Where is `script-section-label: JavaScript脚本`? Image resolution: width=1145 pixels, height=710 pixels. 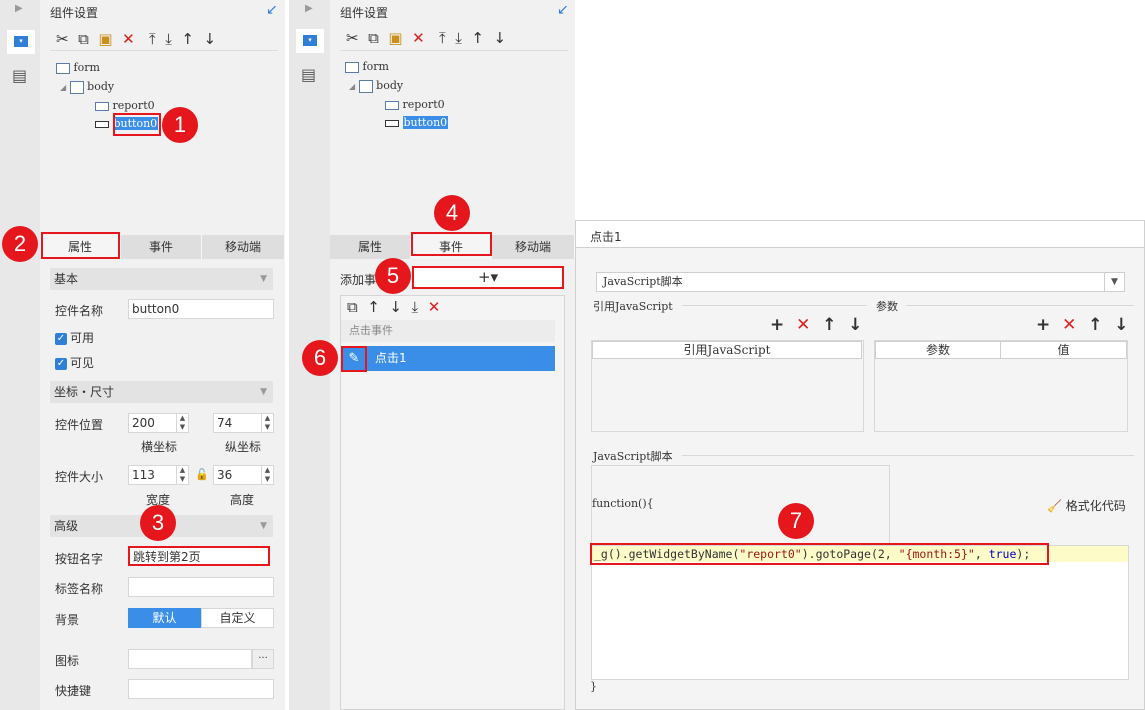
script-section-label: JavaScript脚本 is located at coordinates (633, 456).